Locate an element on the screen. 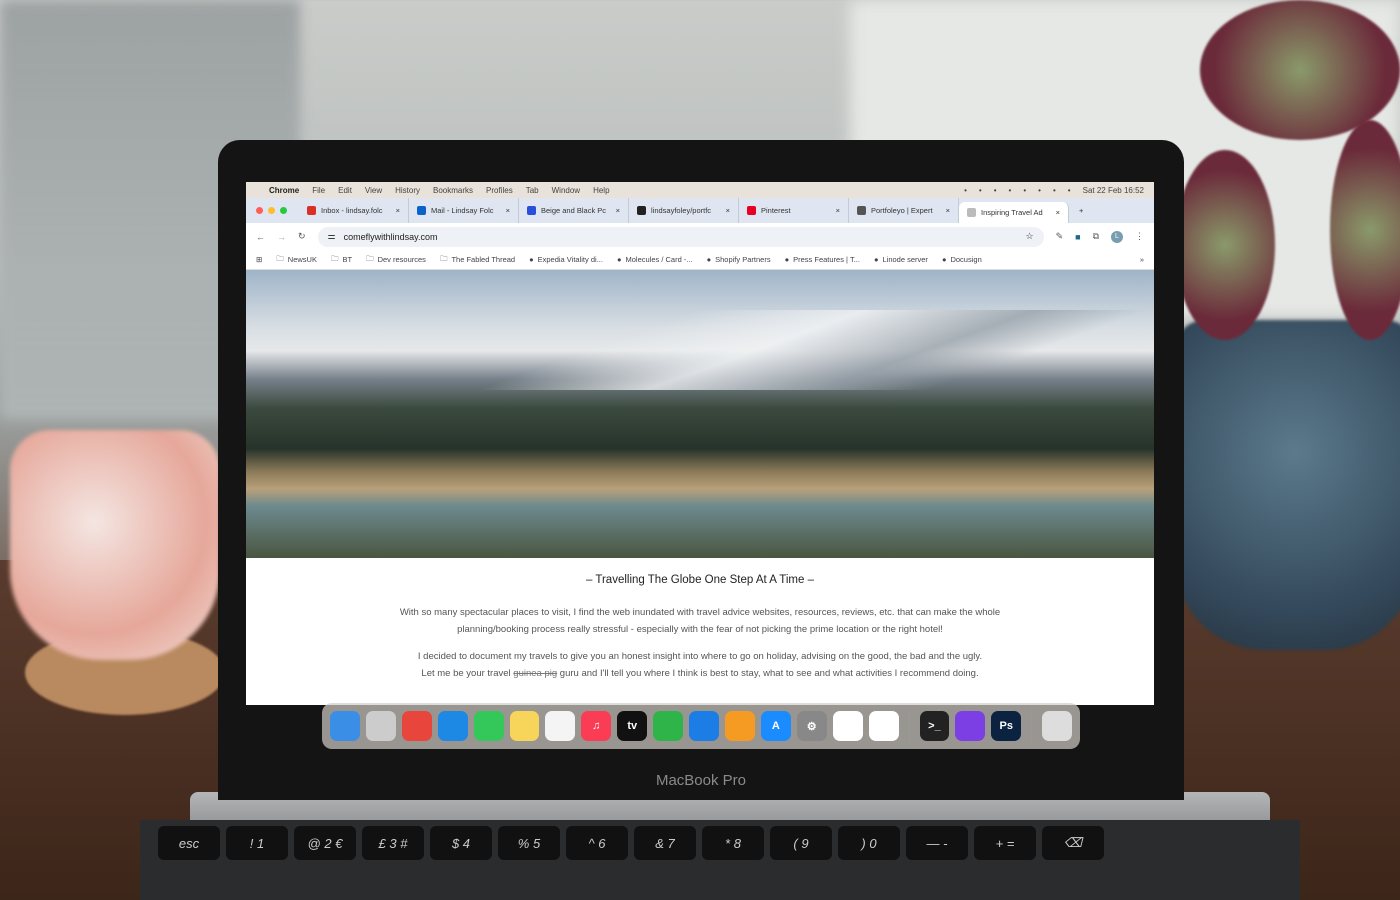 The height and width of the screenshot is (900, 1400). profile-avatar: L is located at coordinates (1117, 236).